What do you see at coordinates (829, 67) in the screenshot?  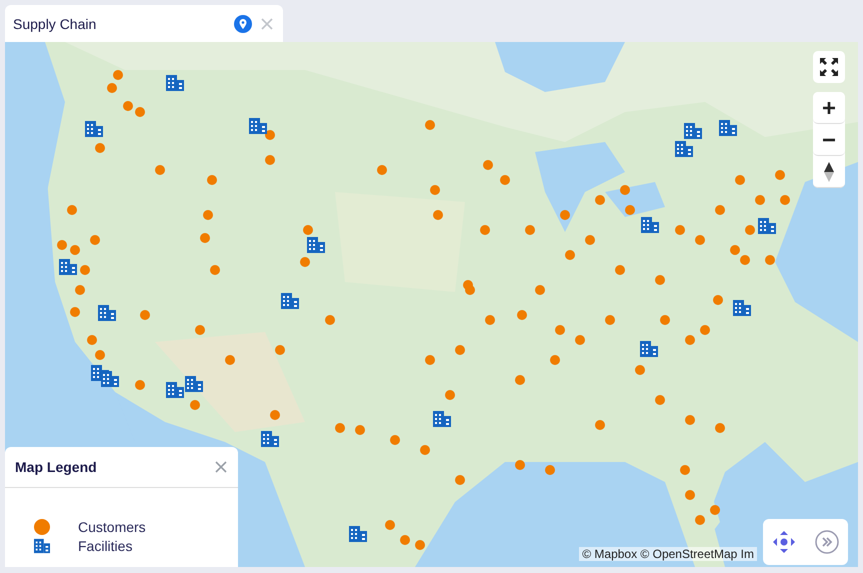 I see `fullscreen-button` at bounding box center [829, 67].